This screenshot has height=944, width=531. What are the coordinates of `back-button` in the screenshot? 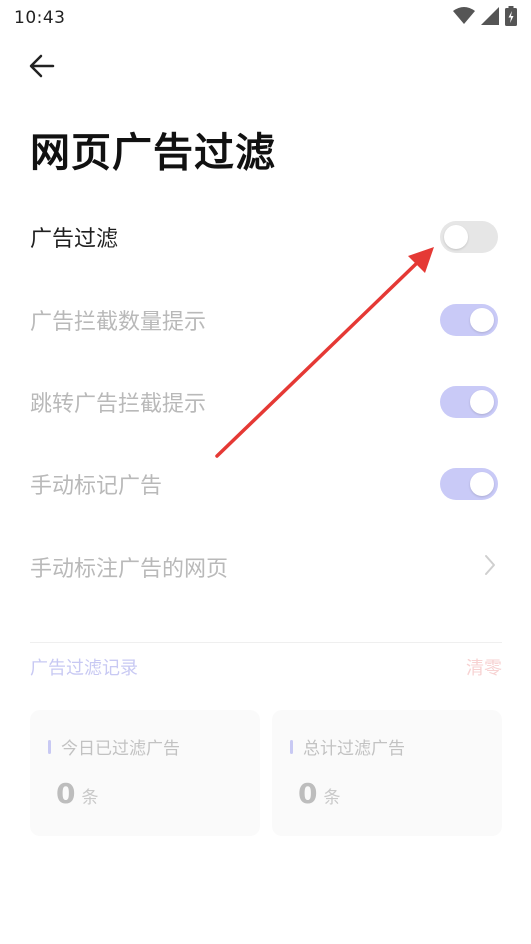 It's located at (42, 68).